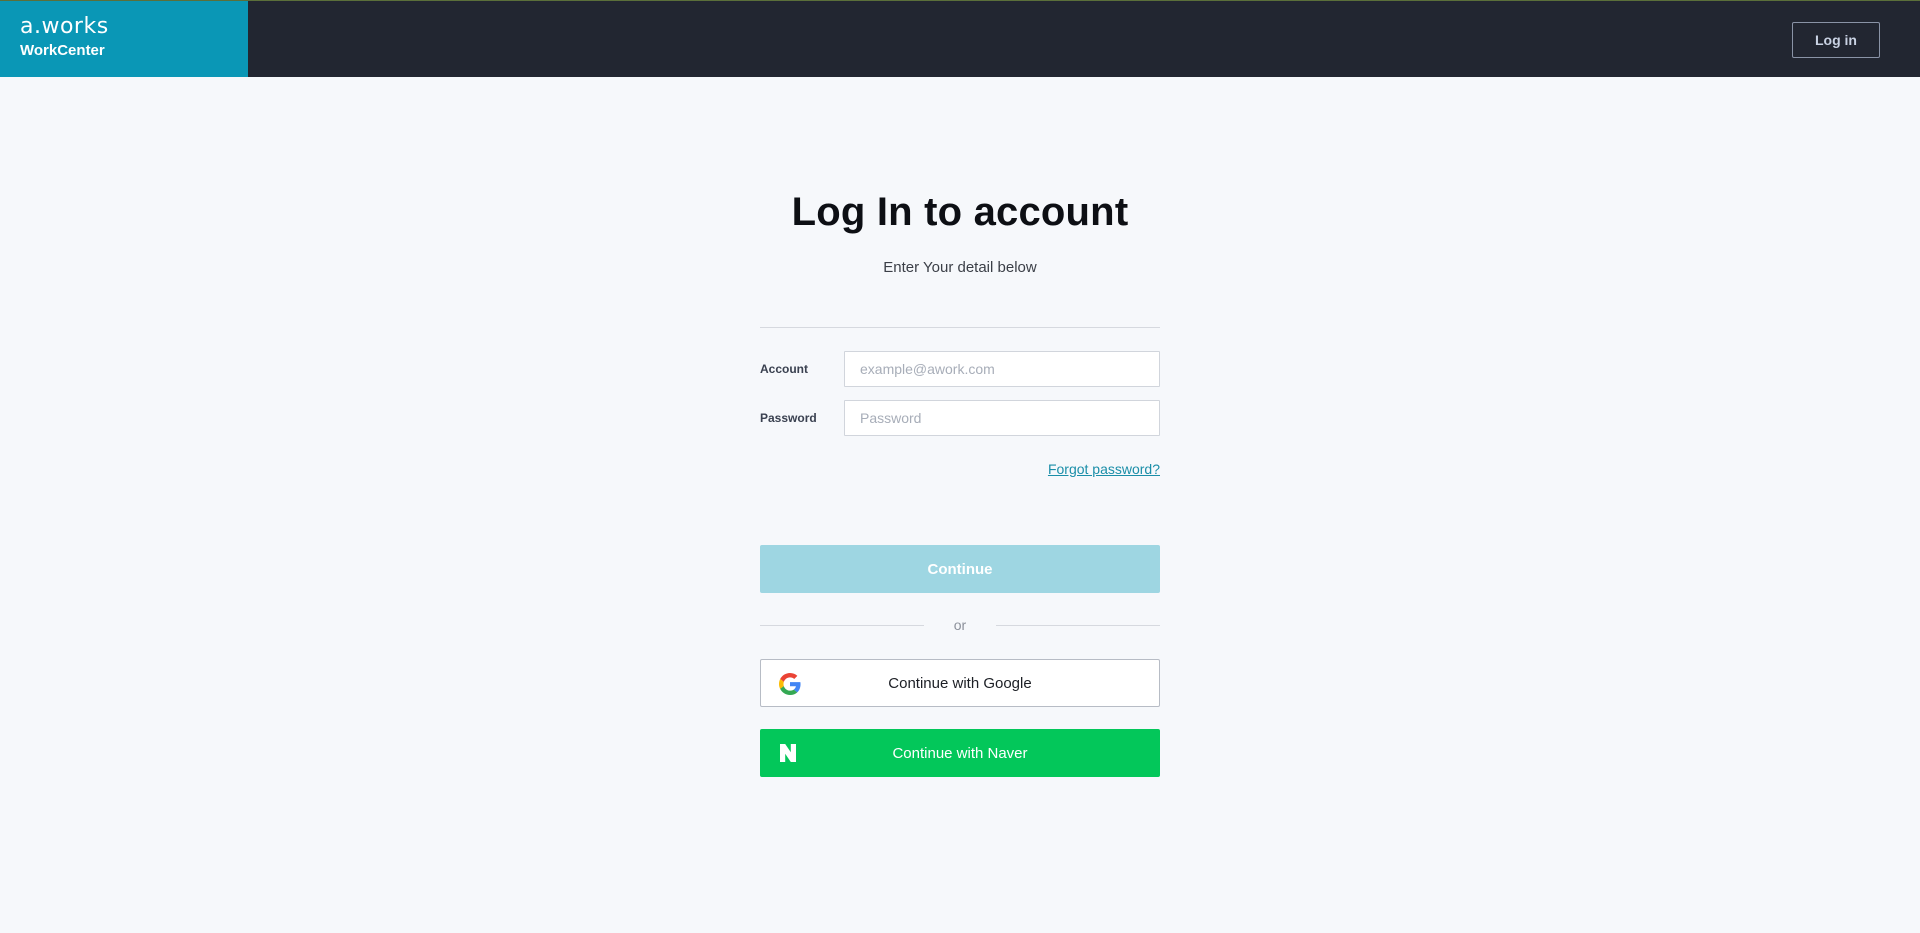 The image size is (1920, 933). I want to click on password-input, so click(1002, 418).